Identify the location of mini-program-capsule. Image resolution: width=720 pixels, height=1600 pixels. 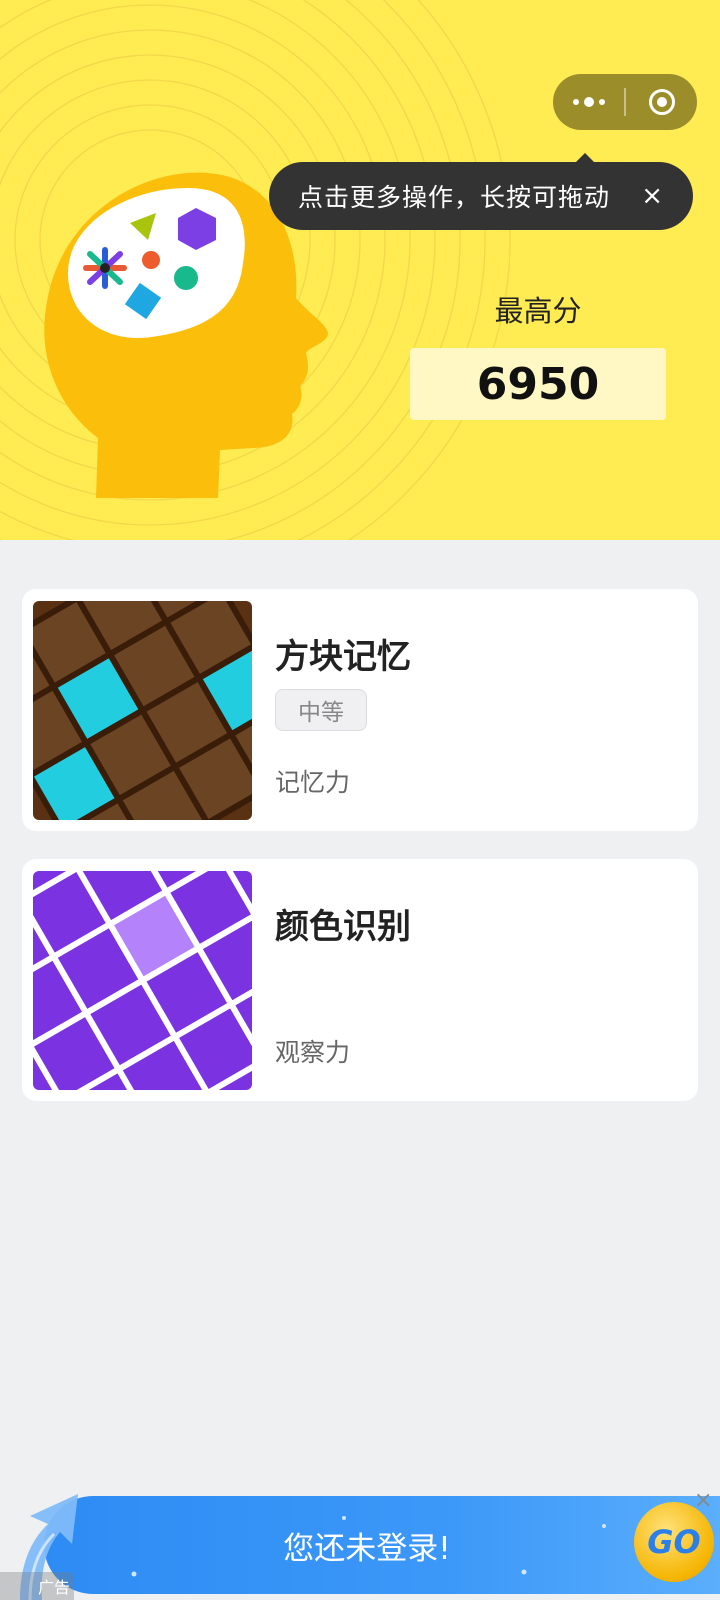
(625, 102).